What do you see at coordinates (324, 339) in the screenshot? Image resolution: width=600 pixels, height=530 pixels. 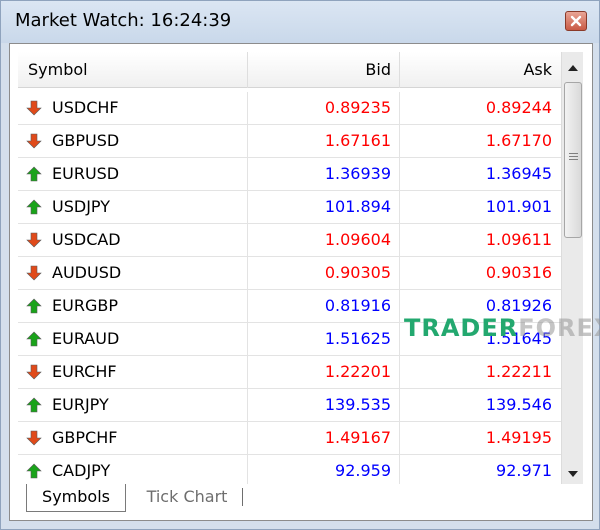 I see `bid-cell: 1.51625` at bounding box center [324, 339].